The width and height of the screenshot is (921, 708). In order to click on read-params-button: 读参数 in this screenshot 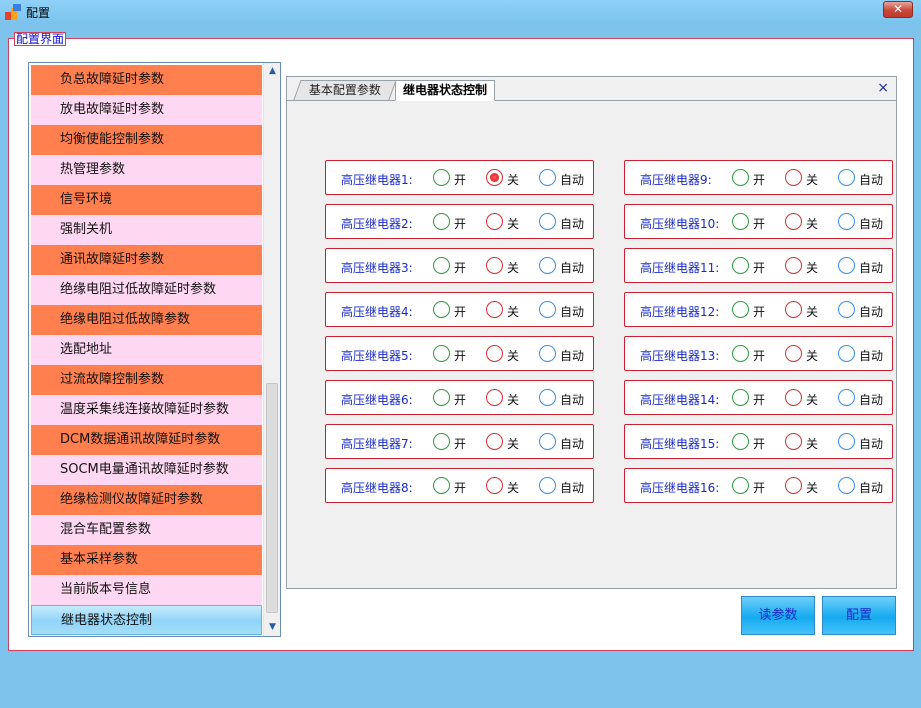, I will do `click(778, 615)`.